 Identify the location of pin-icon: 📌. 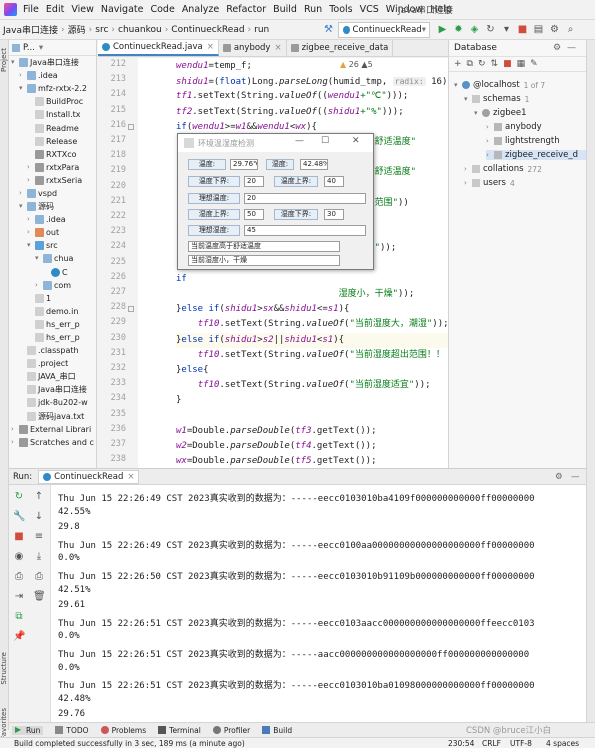
(19, 637).